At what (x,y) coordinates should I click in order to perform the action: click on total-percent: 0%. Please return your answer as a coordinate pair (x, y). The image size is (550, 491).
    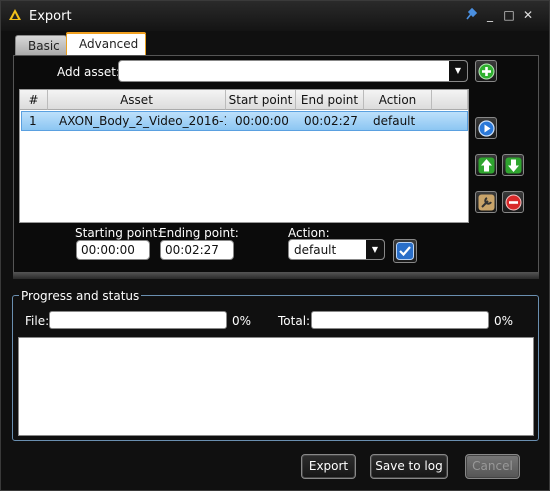
    Looking at the image, I should click on (504, 321).